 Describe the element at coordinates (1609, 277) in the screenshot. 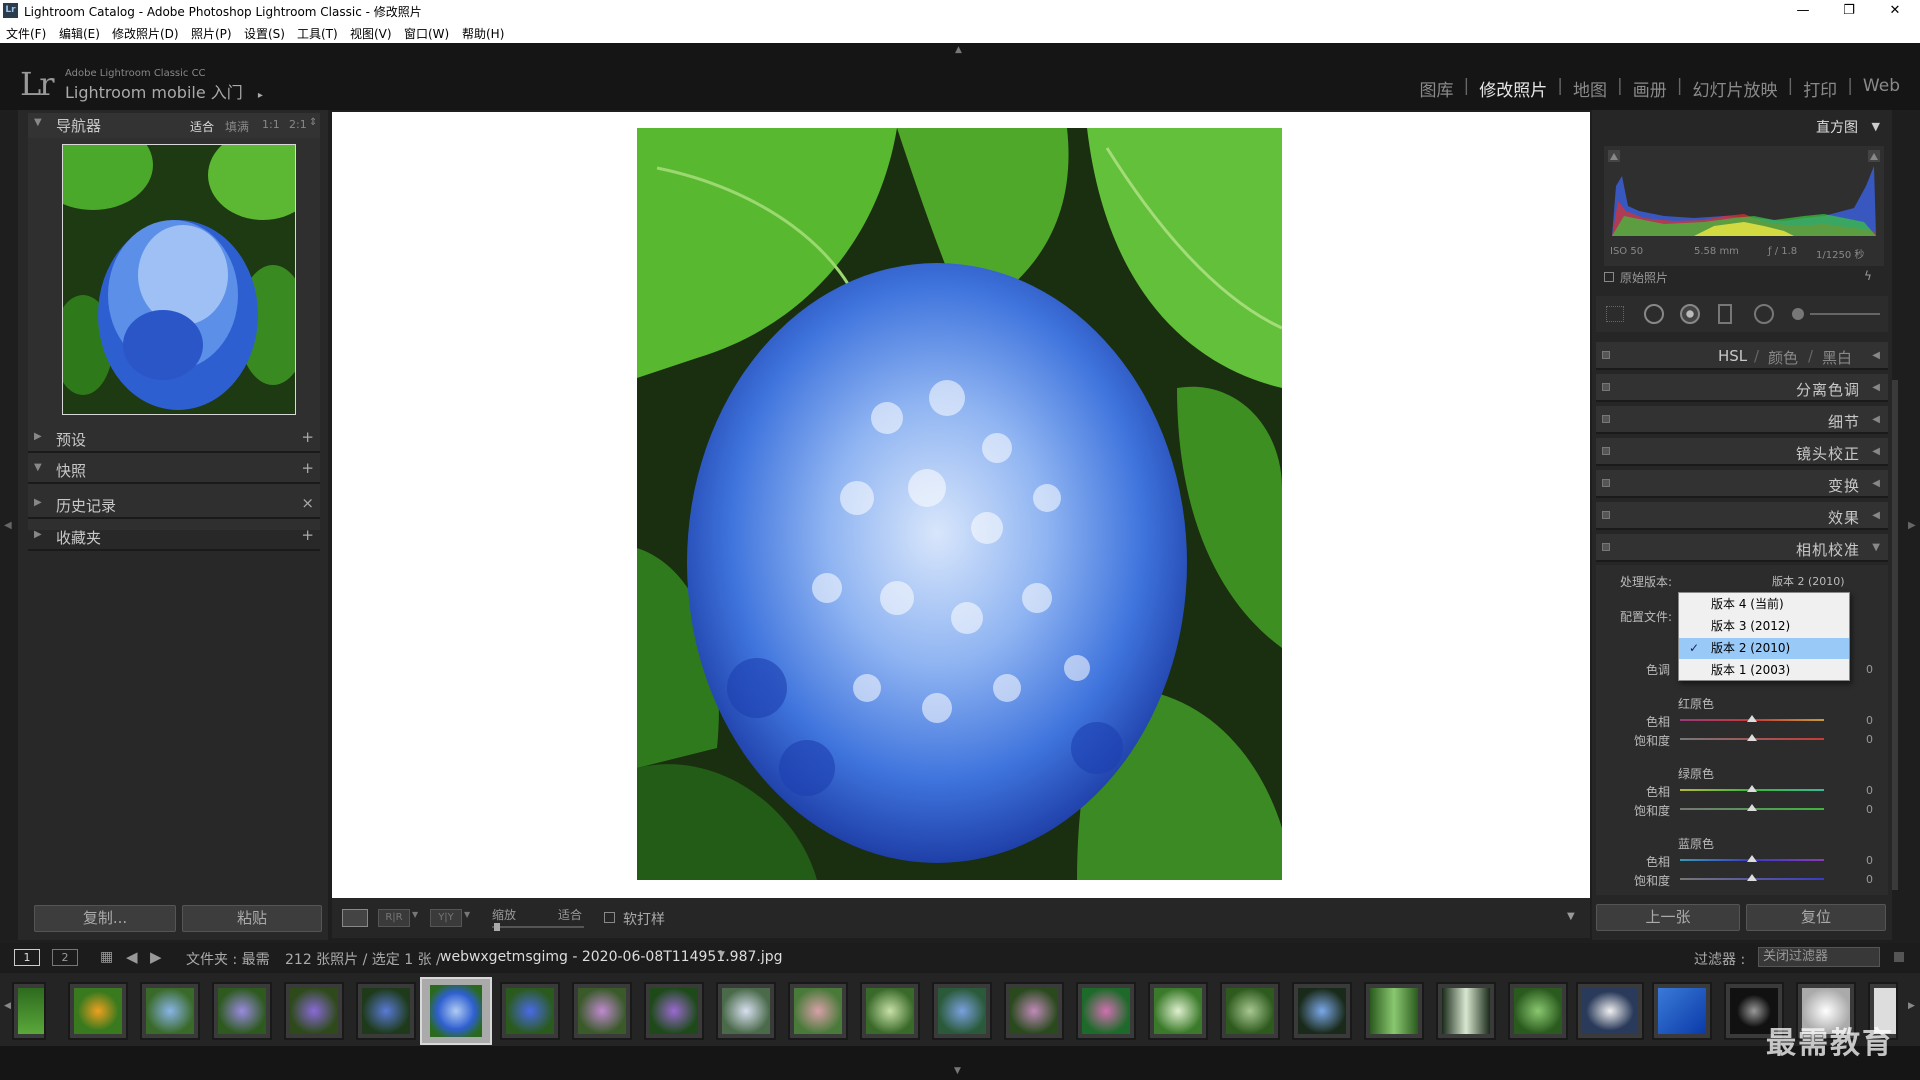

I see `original-photo-checkbox` at that location.